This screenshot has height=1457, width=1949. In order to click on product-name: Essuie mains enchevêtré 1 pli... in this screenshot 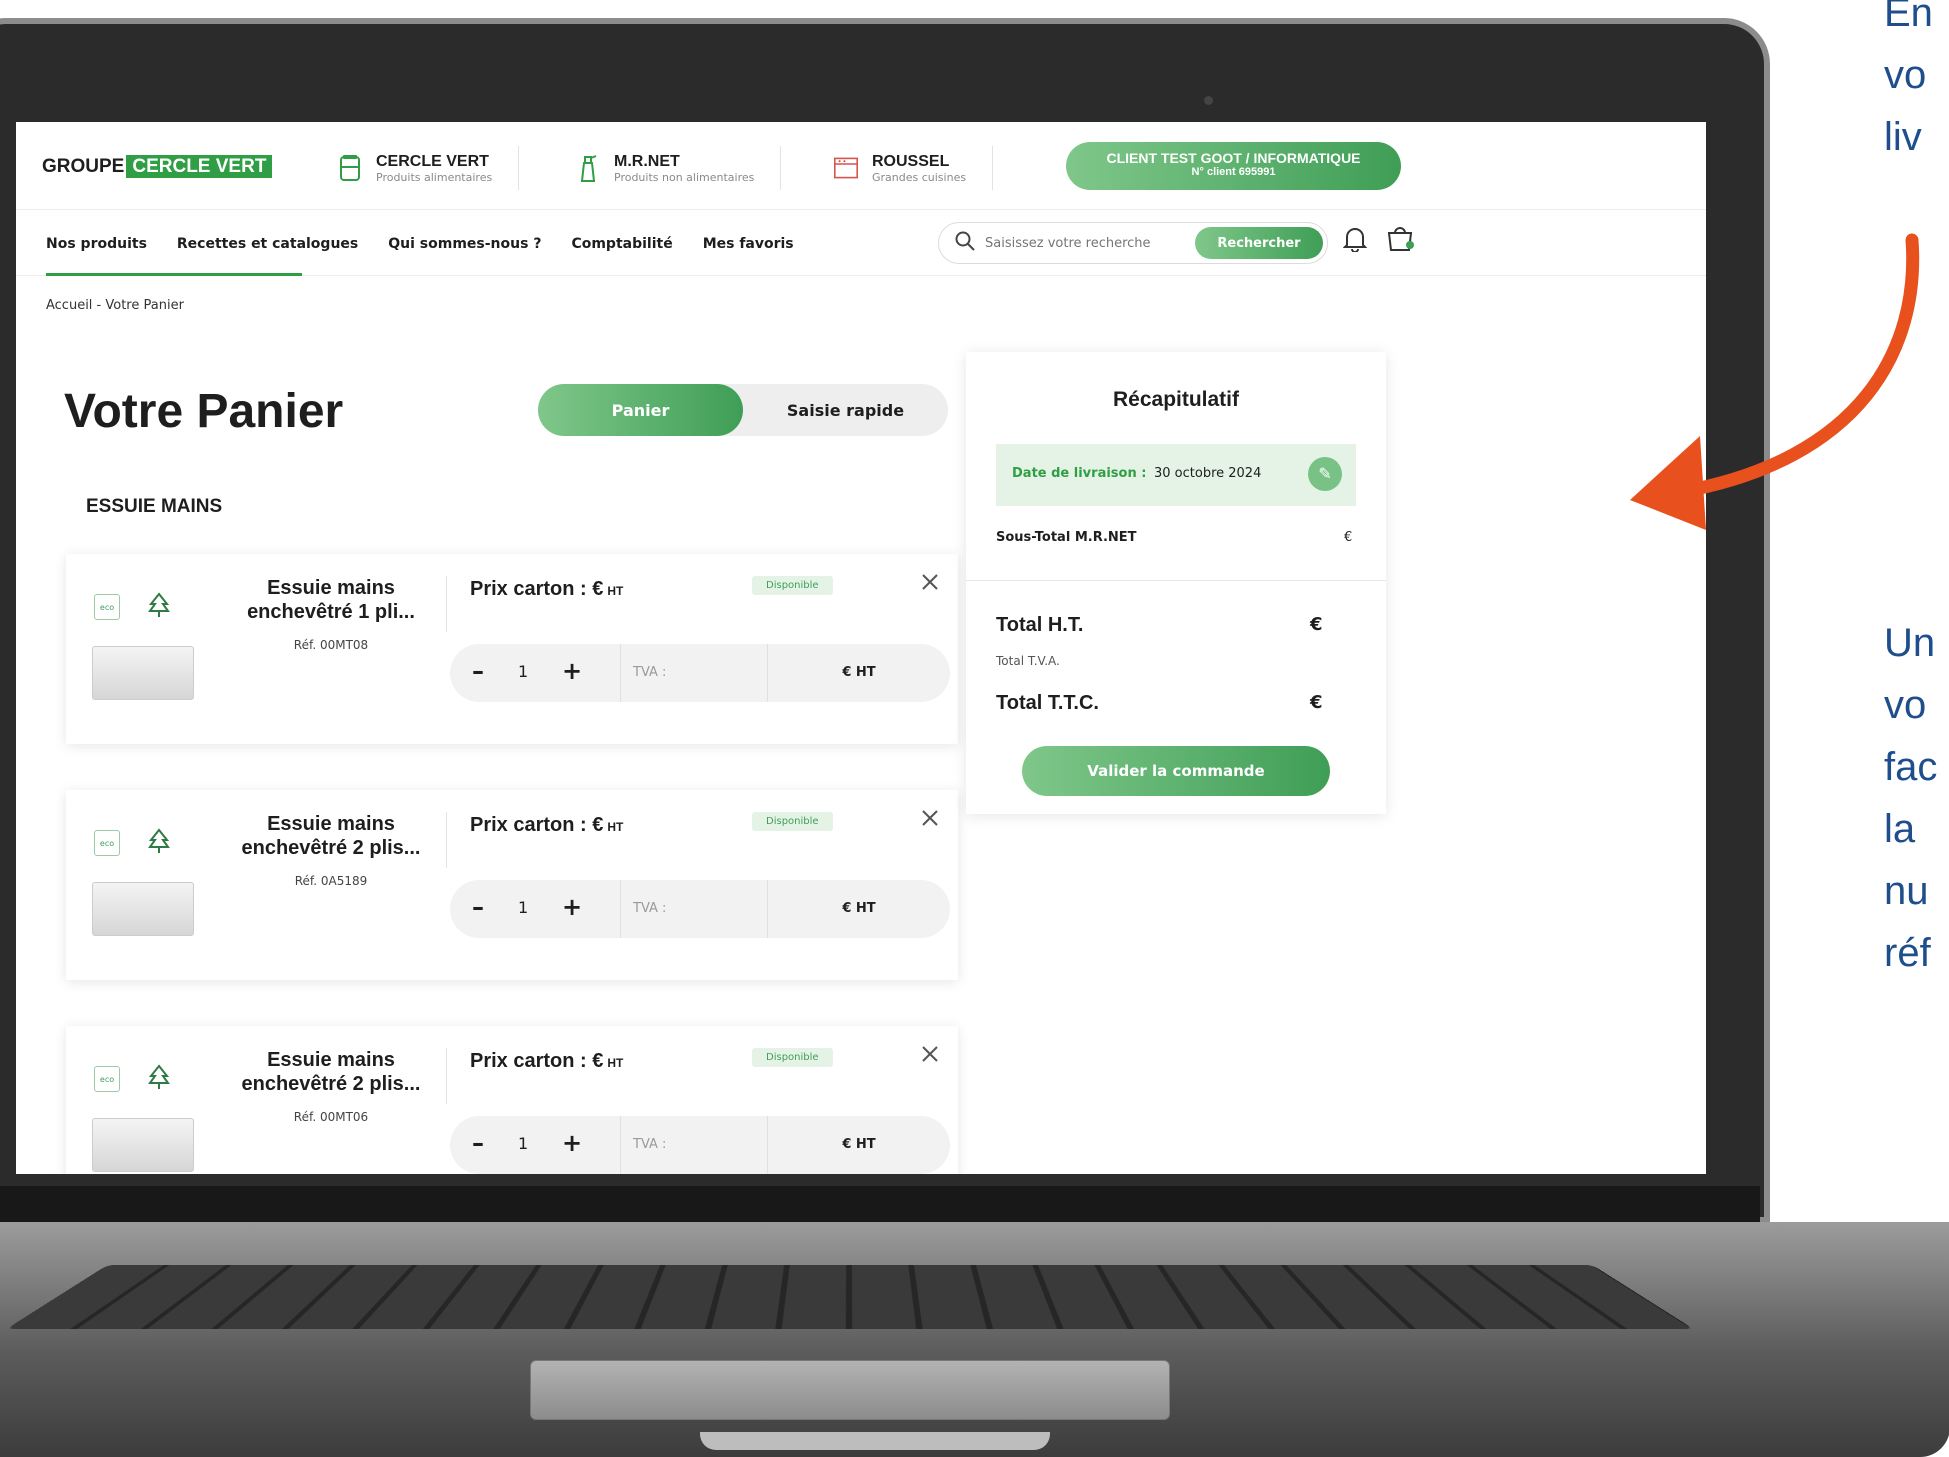, I will do `click(331, 600)`.